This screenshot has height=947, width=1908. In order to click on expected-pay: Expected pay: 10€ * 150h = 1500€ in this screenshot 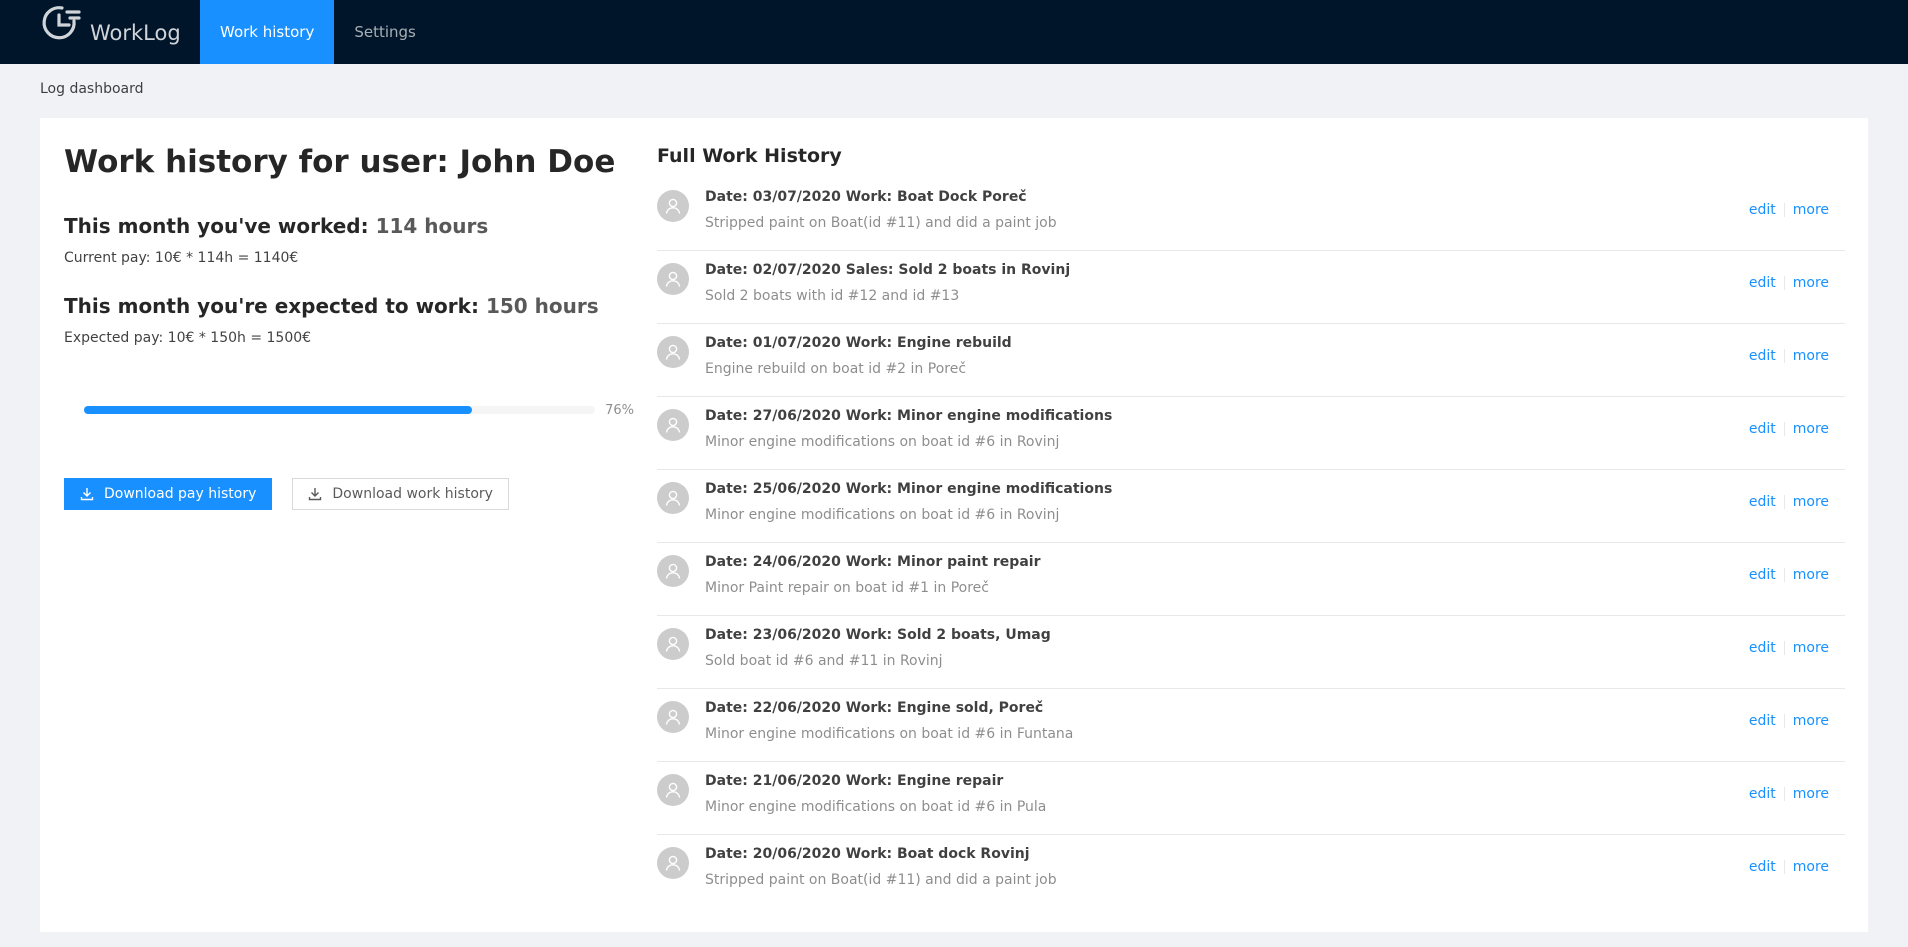, I will do `click(188, 338)`.